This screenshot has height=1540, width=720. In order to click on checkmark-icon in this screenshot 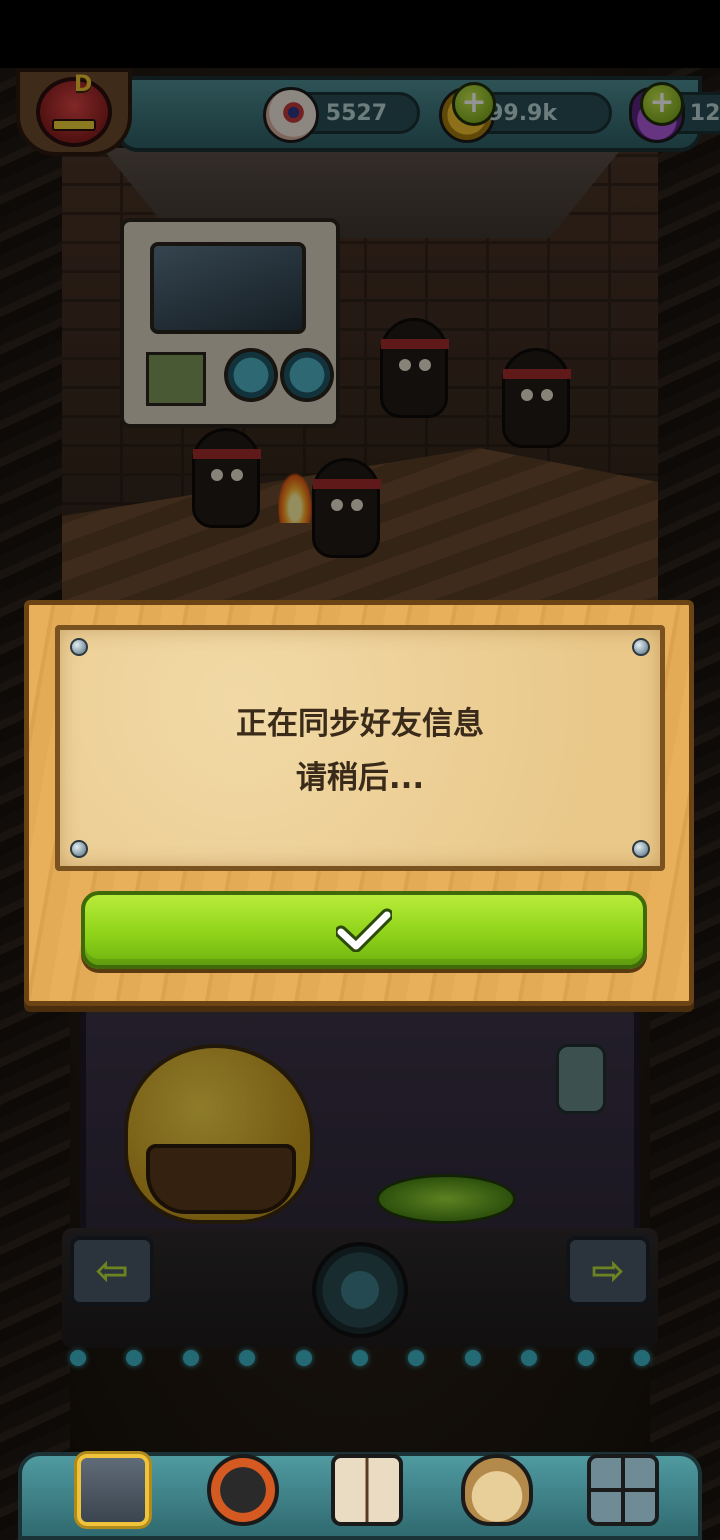, I will do `click(364, 930)`.